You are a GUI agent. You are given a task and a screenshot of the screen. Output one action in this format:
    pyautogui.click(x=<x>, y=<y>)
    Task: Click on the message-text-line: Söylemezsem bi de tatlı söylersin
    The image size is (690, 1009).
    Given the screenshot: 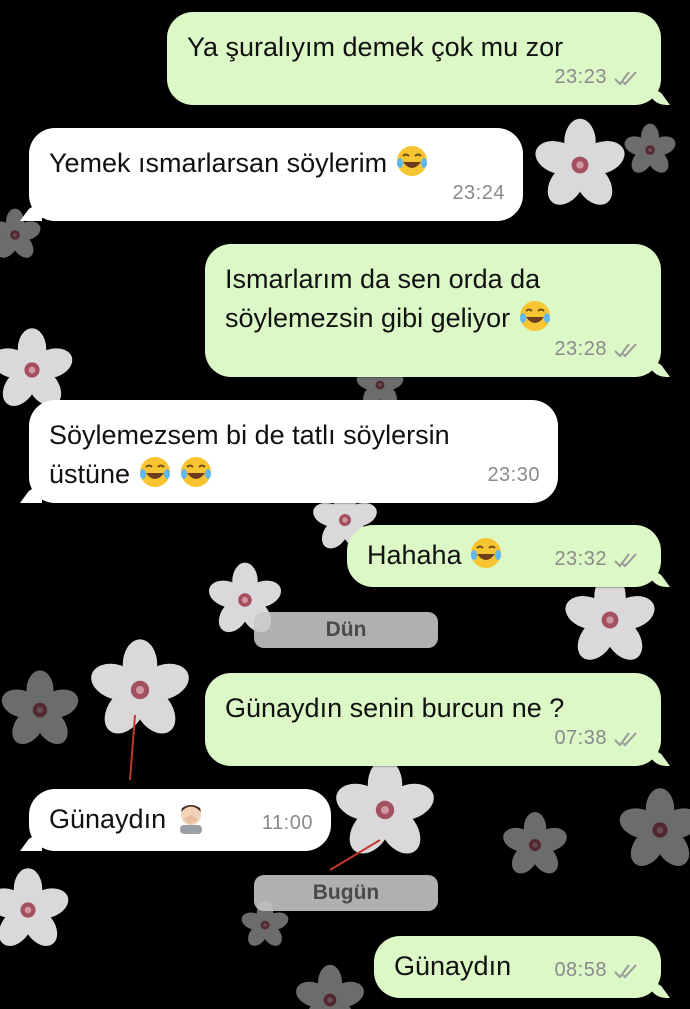 What is the action you would take?
    pyautogui.click(x=249, y=435)
    